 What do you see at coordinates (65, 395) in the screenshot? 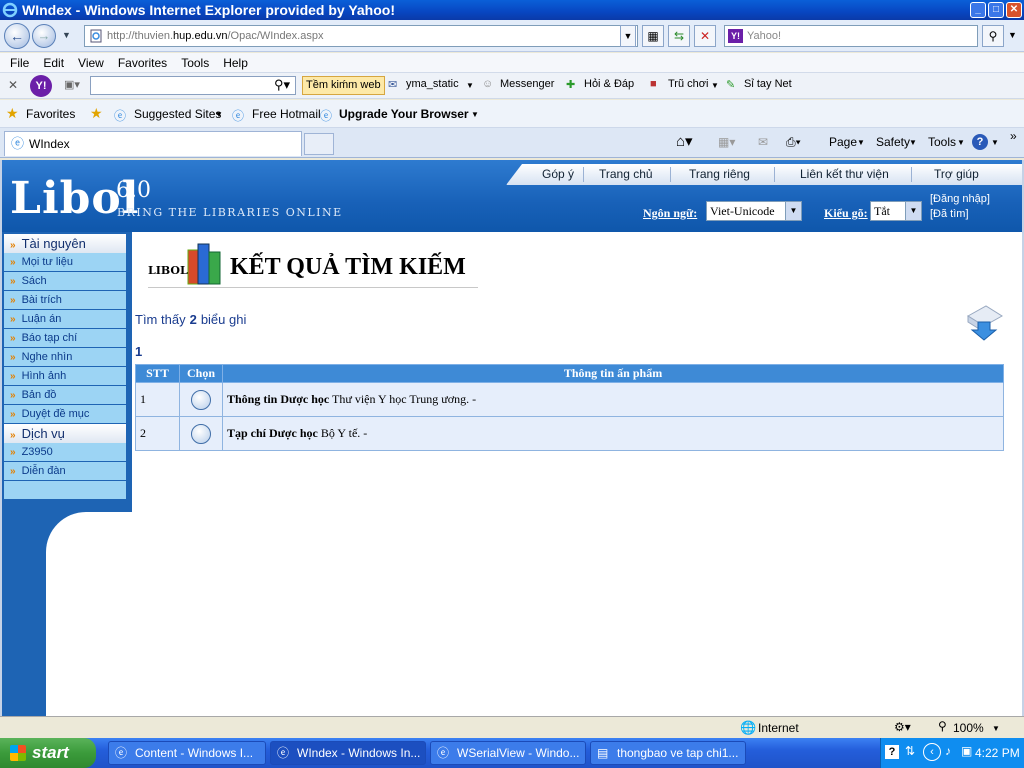
I see `sidebar-item-maps: » Bản đồ` at bounding box center [65, 395].